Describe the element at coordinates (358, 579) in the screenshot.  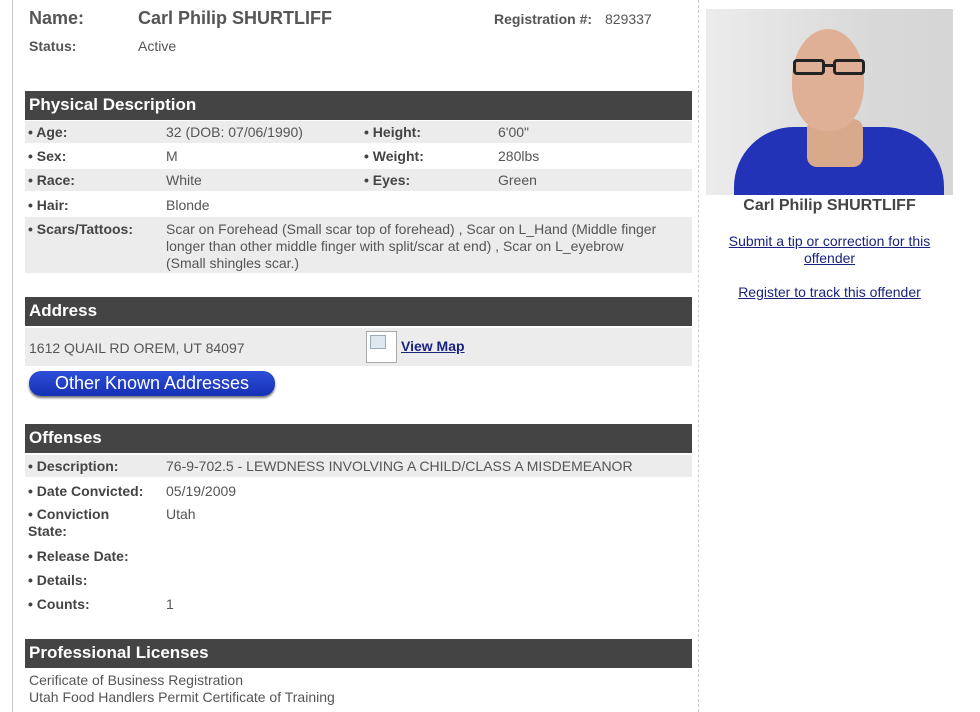
I see `offense-row-details: • Details:` at that location.